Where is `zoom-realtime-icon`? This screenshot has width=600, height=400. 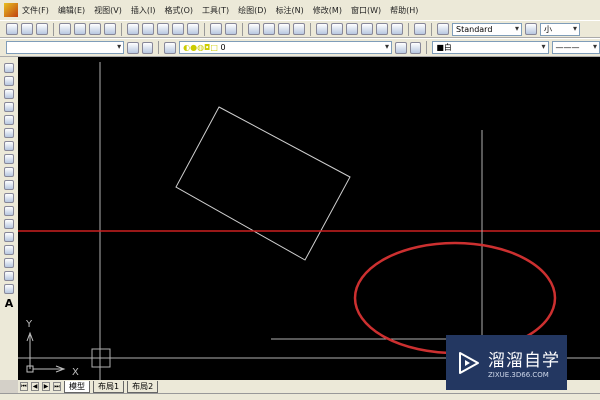
zoom-realtime-icon is located at coordinates (269, 29).